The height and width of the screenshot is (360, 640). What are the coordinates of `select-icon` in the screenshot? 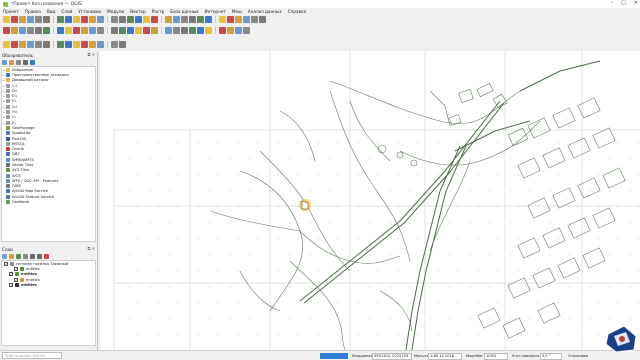 It's located at (184, 30).